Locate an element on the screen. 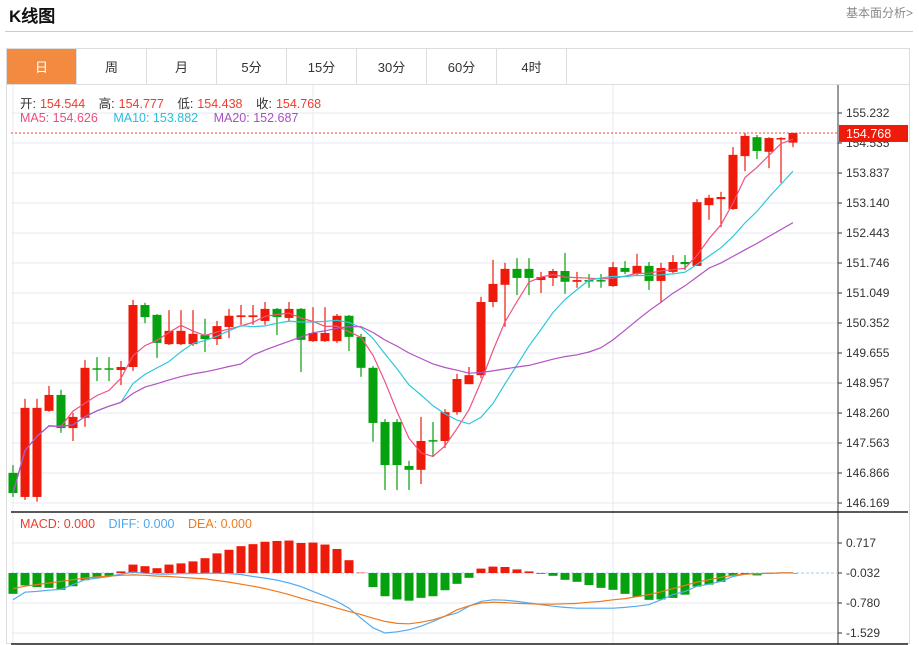  dea-value: DEA: 0.000 is located at coordinates (220, 524).